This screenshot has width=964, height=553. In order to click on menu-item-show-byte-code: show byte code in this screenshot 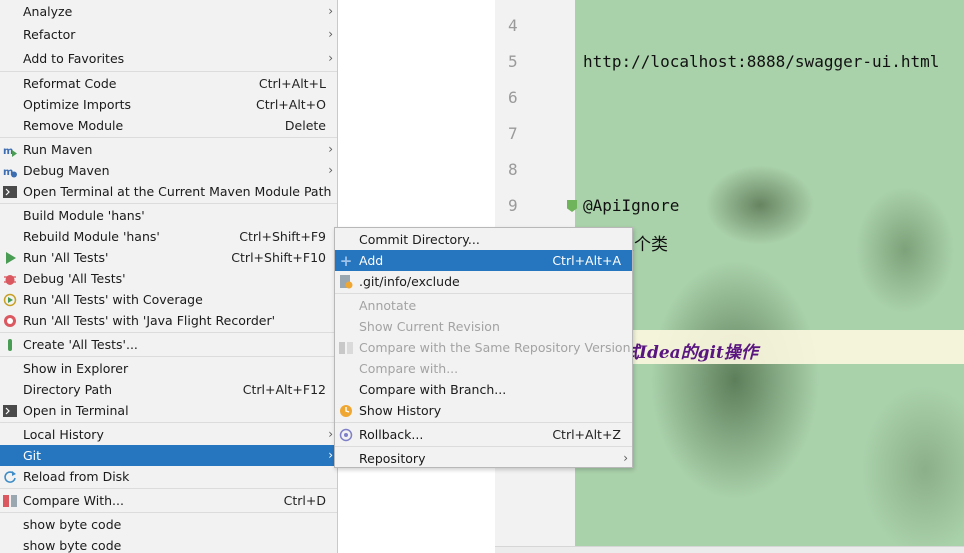, I will do `click(168, 524)`.